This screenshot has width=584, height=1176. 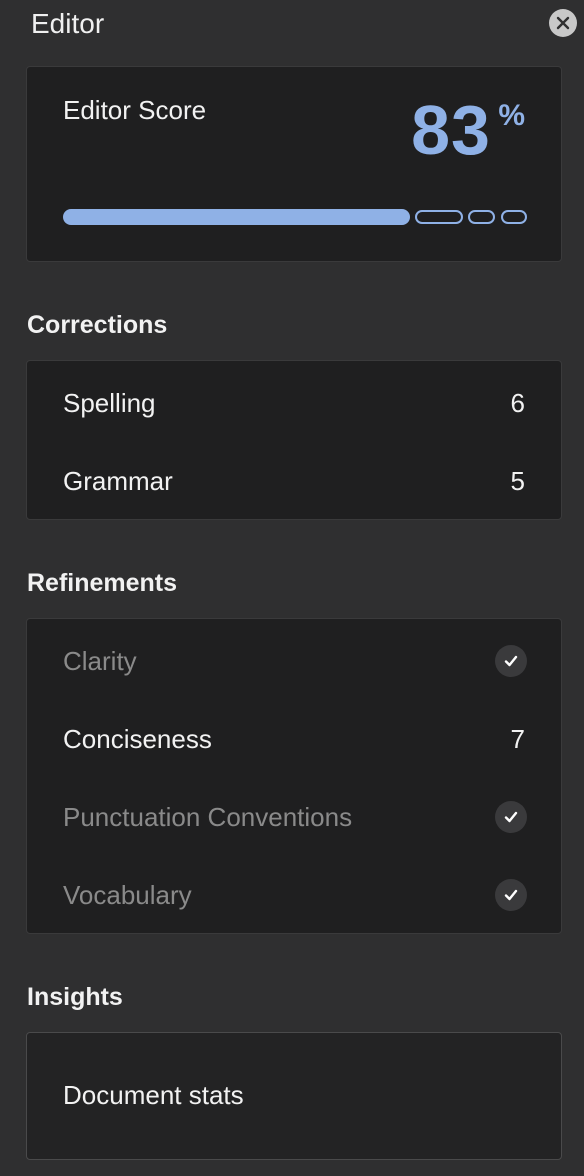 I want to click on correction-count: 5, so click(x=517, y=480).